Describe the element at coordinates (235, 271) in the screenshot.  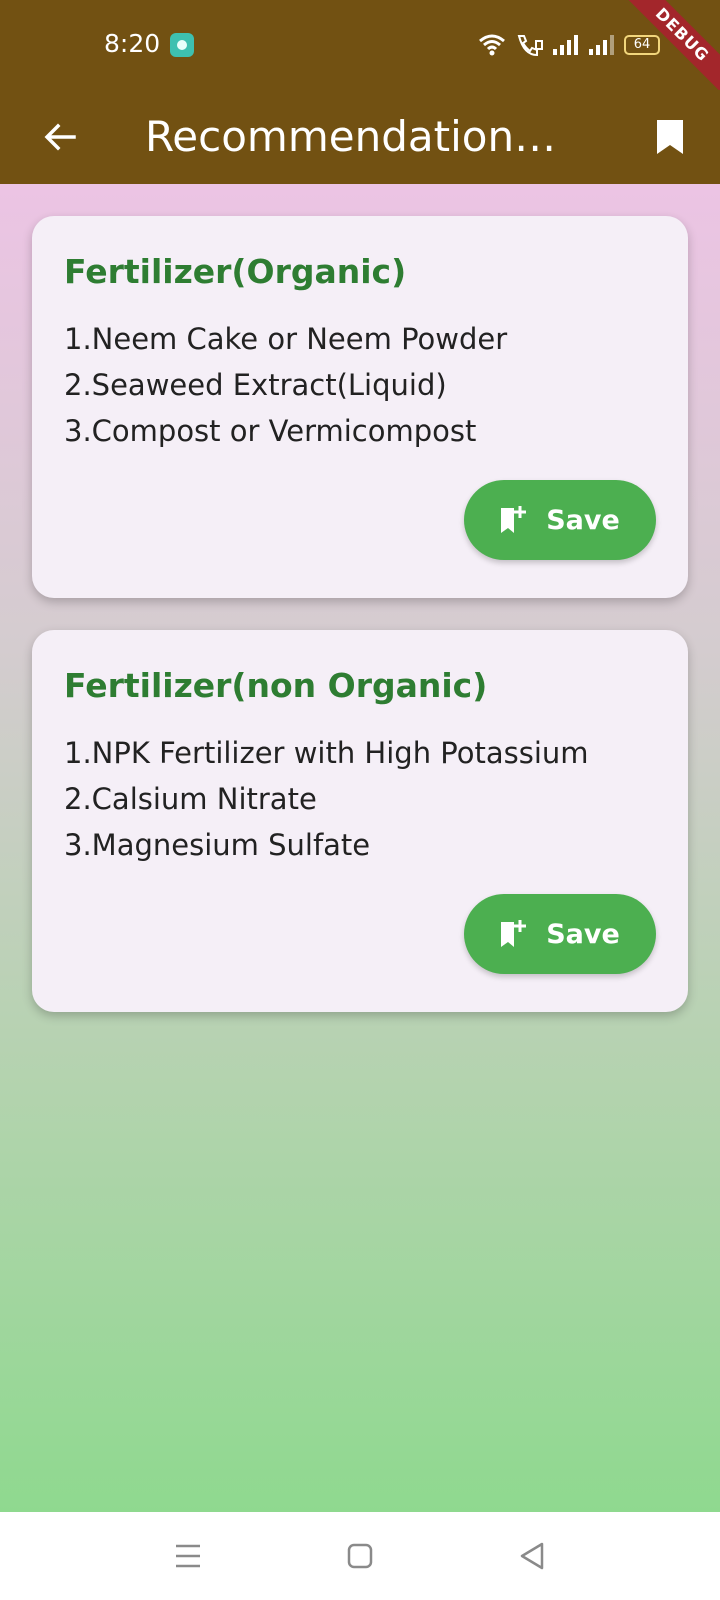
I see `card-title: Fertilizer(Organic)` at that location.